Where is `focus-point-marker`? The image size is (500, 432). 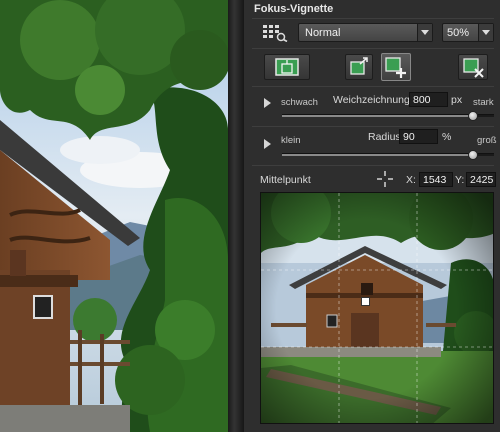 focus-point-marker is located at coordinates (365, 301).